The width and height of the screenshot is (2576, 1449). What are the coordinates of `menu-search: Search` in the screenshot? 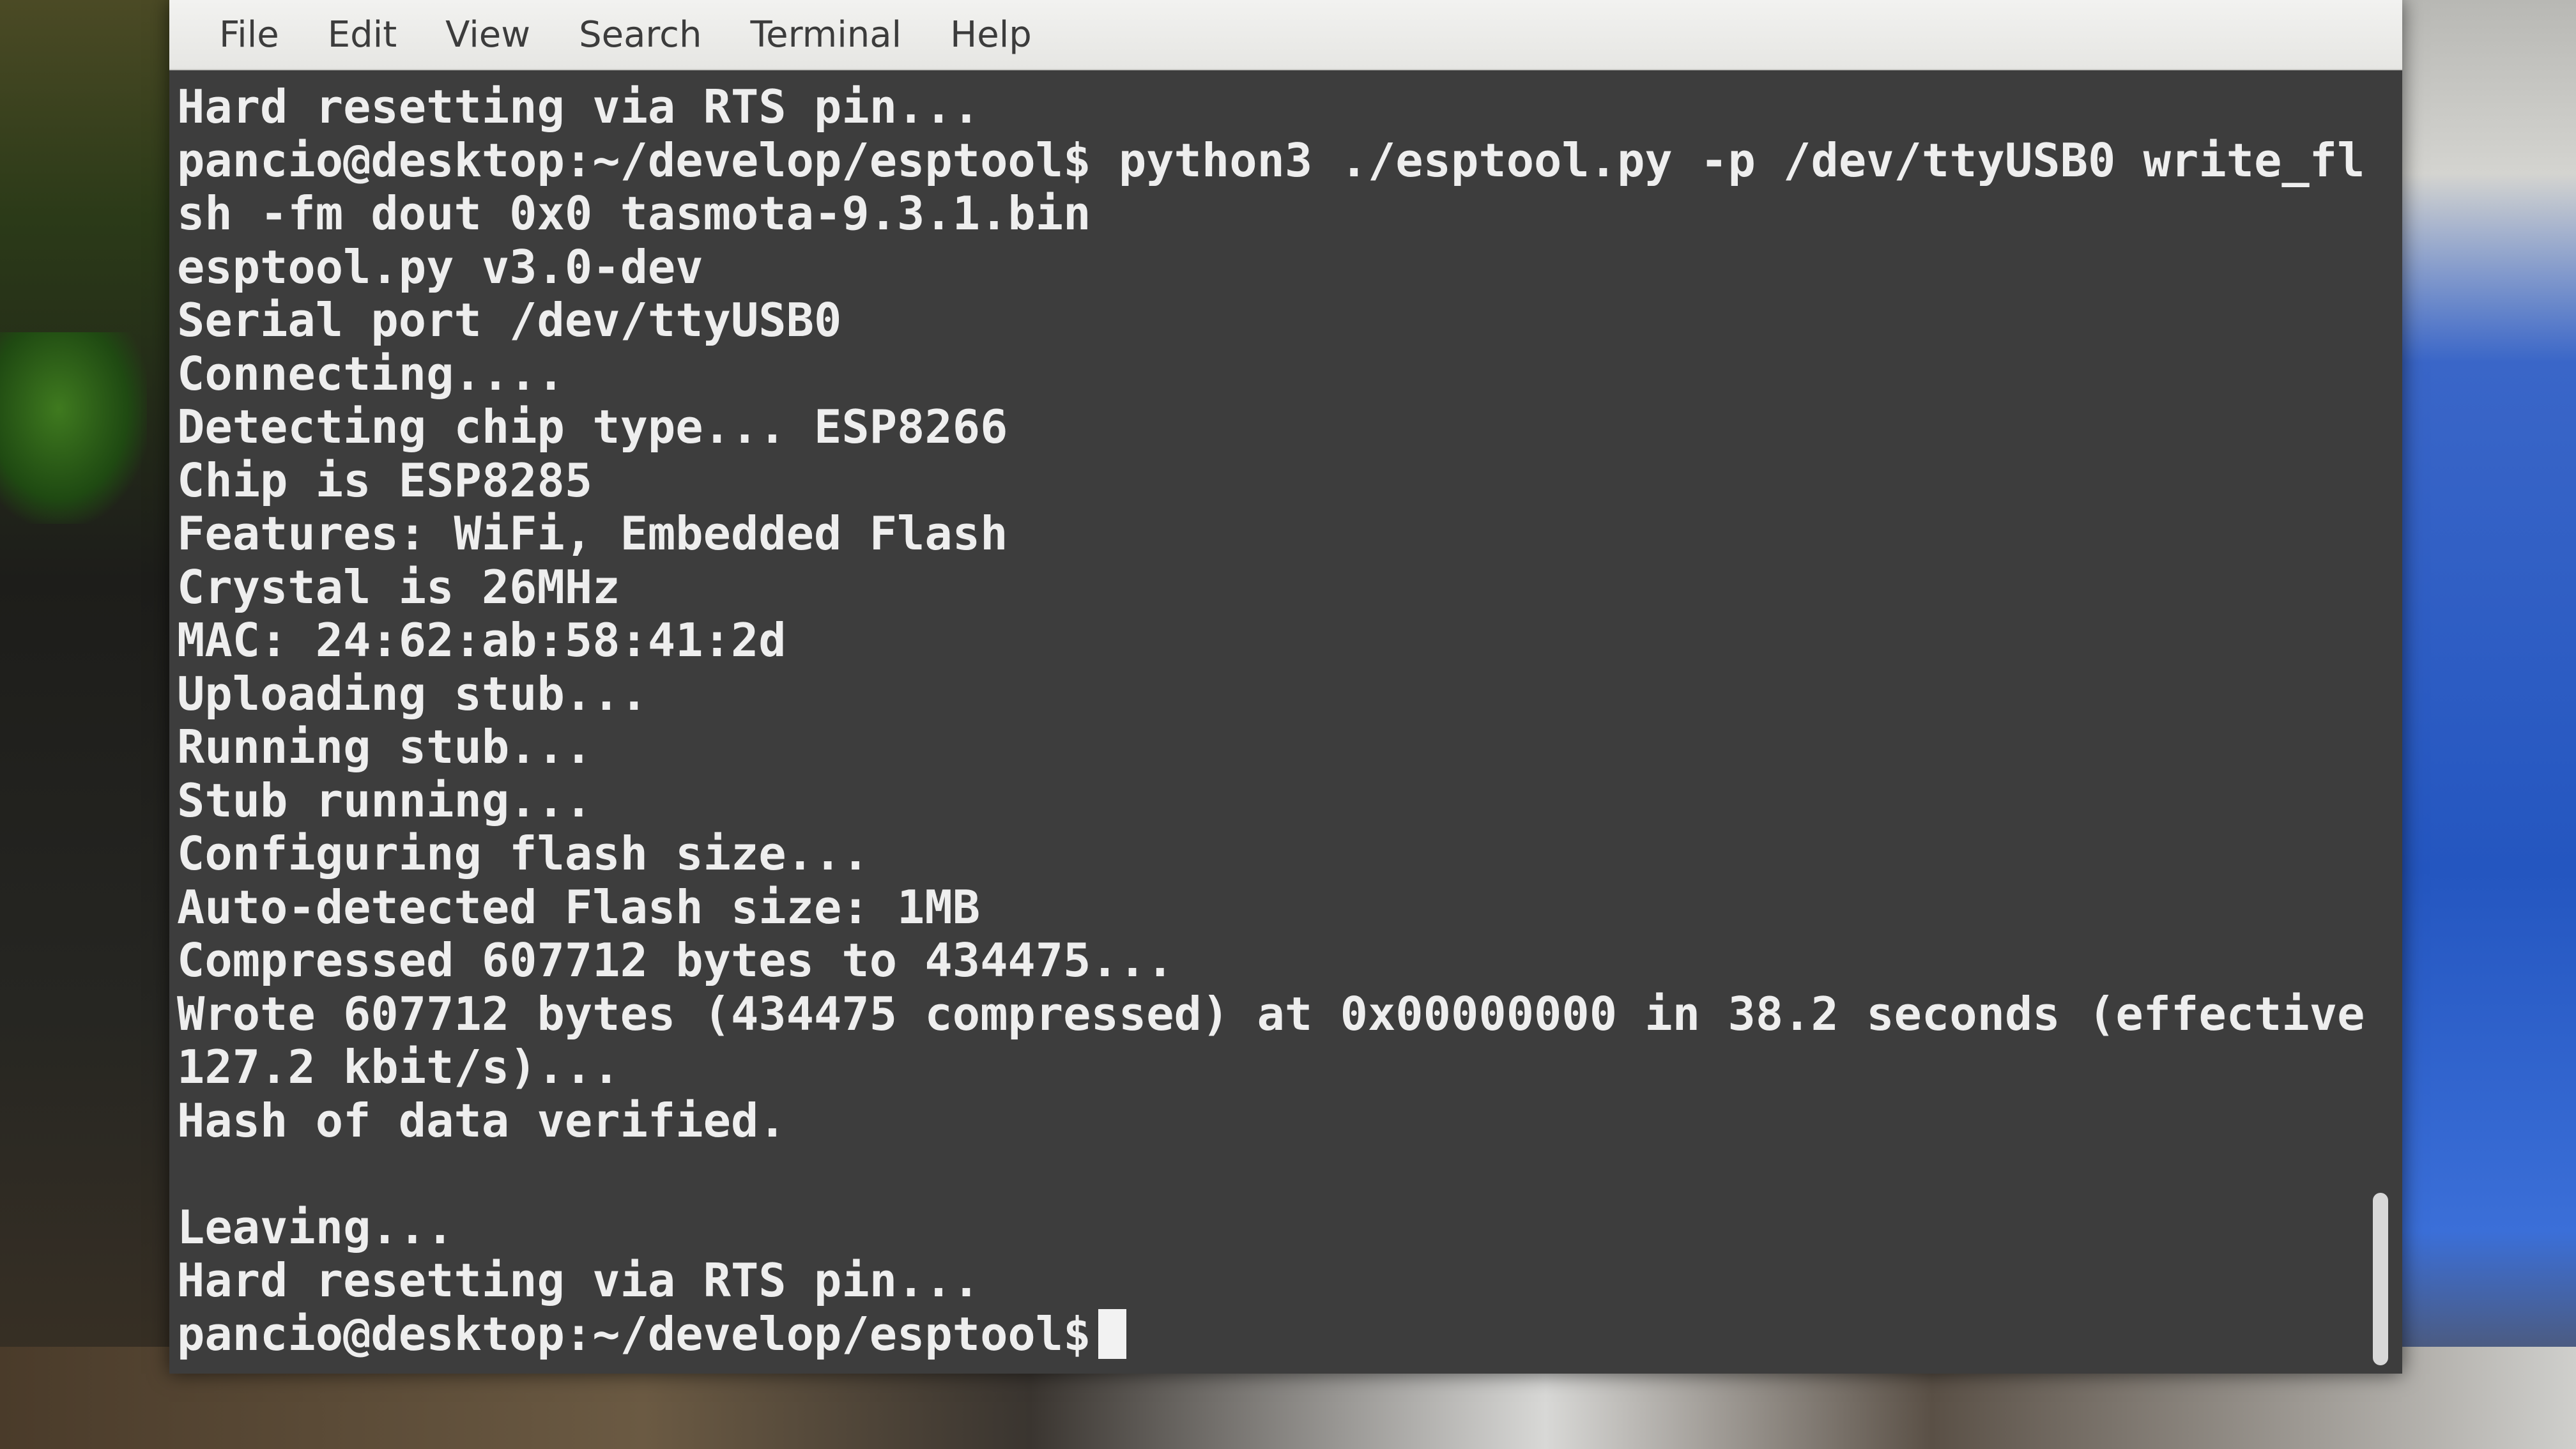 It's located at (640, 35).